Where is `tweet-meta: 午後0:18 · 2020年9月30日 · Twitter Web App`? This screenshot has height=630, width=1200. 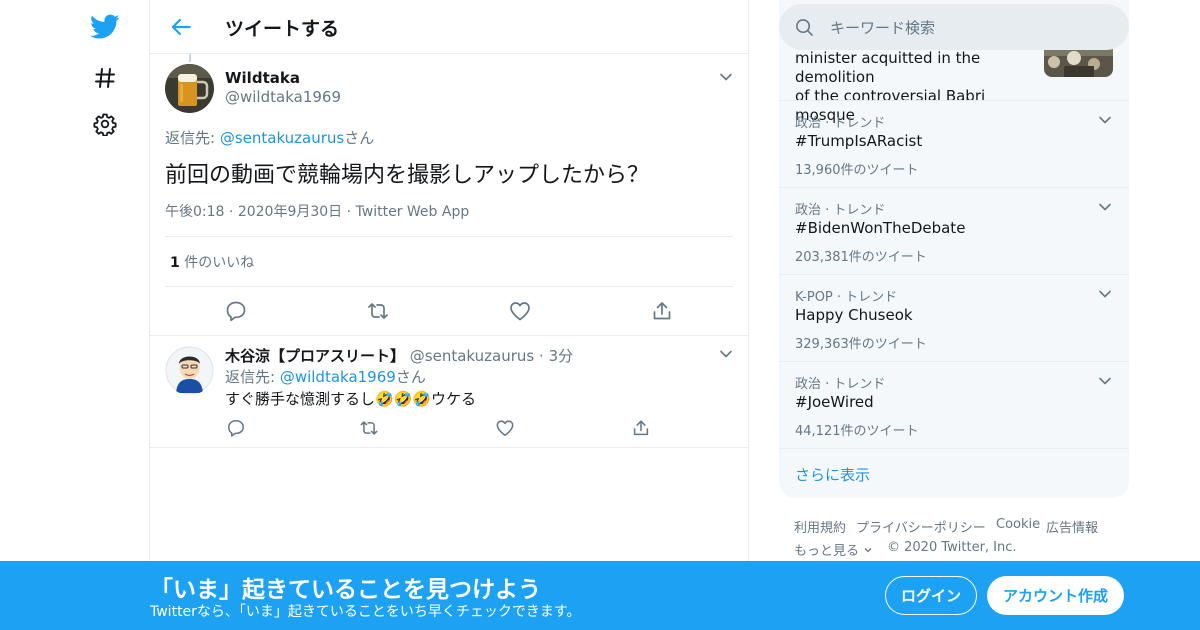 tweet-meta: 午後0:18 · 2020年9月30日 · Twitter Web App is located at coordinates (317, 211).